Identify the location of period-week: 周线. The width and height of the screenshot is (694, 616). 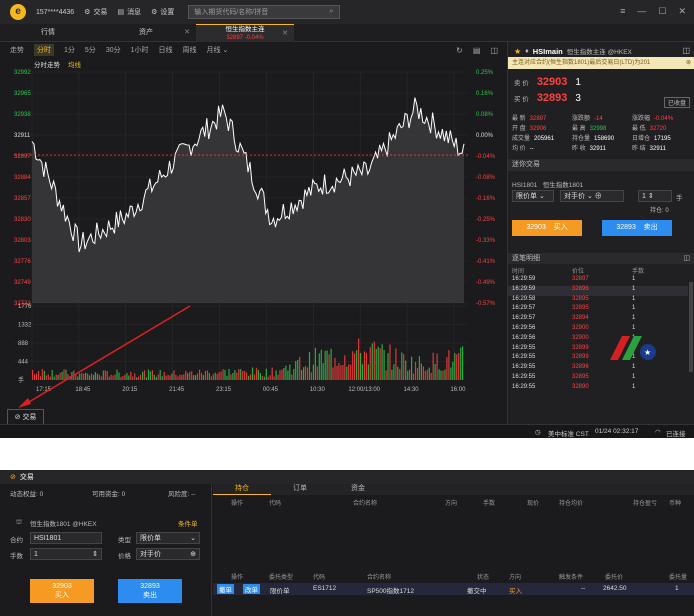
(190, 50).